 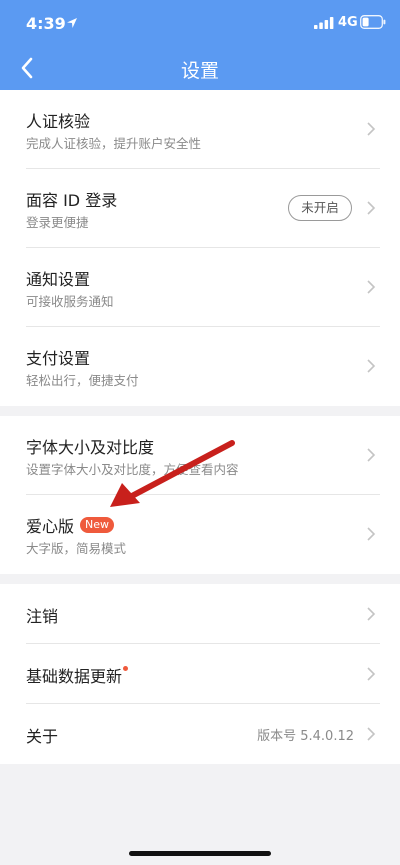 I want to click on row-title: 人证核验, so click(x=58, y=121).